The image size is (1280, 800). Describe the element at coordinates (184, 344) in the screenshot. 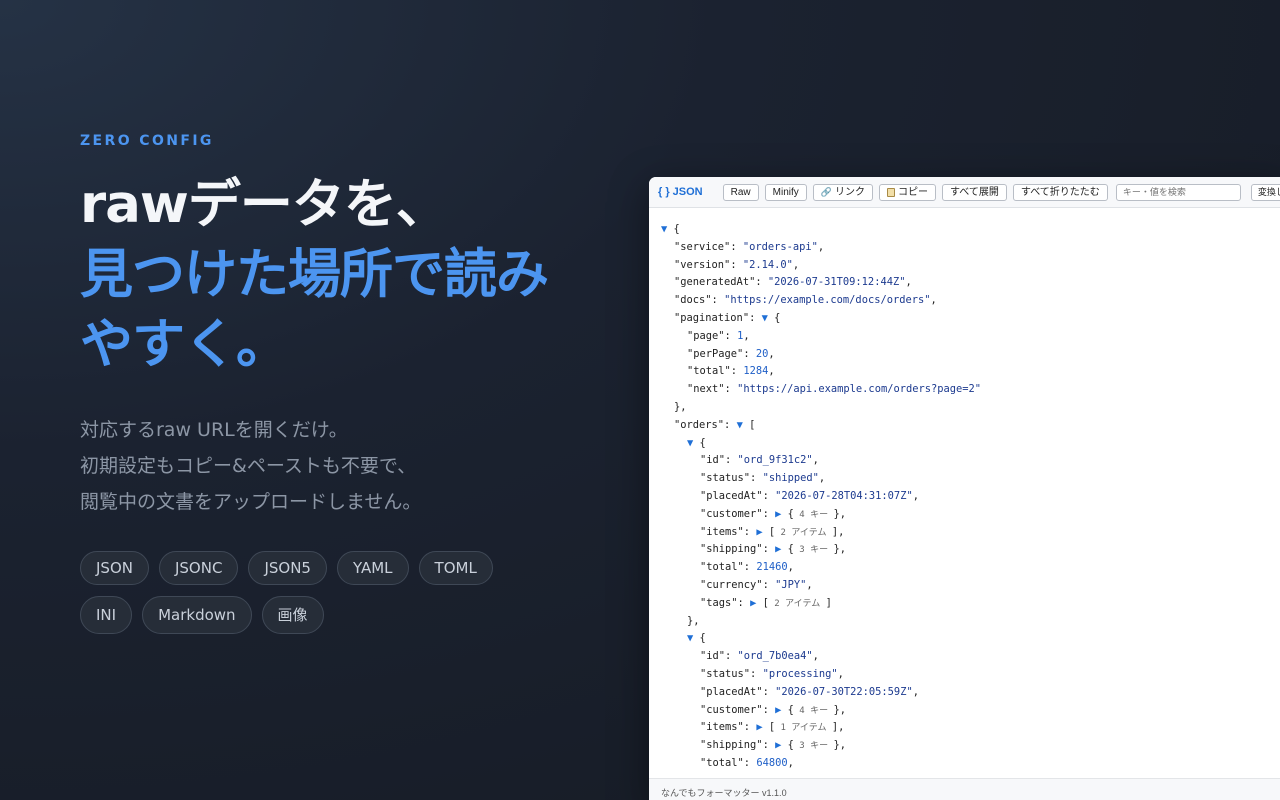

I see `headline-line-3: やすく。` at that location.